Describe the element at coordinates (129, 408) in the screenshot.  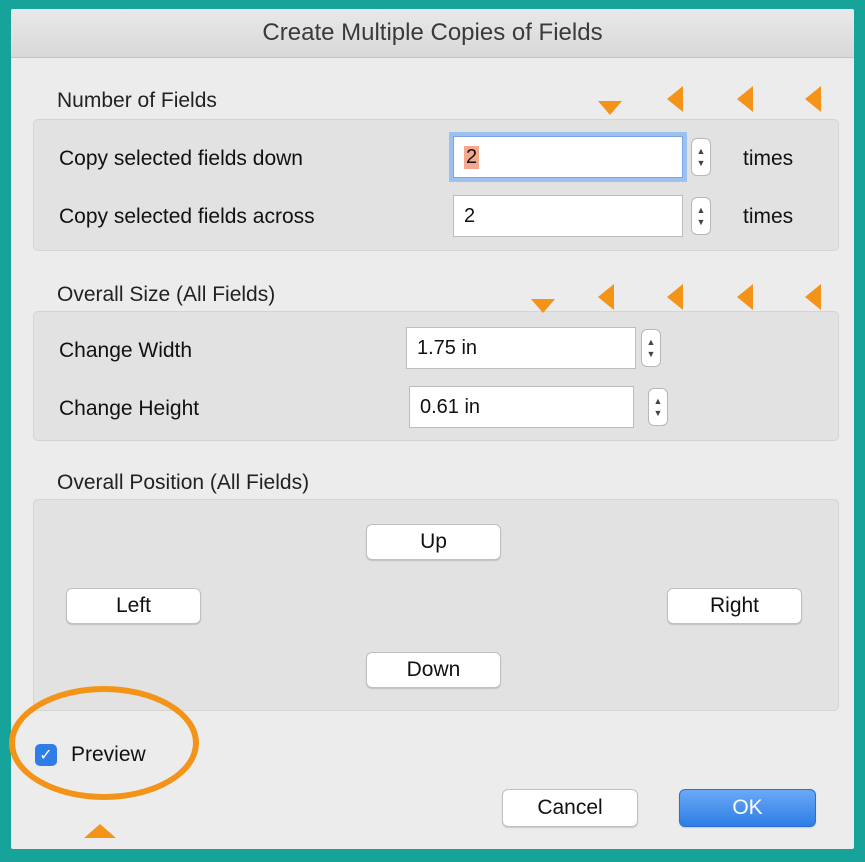
I see `change-height-label: Change Height` at that location.